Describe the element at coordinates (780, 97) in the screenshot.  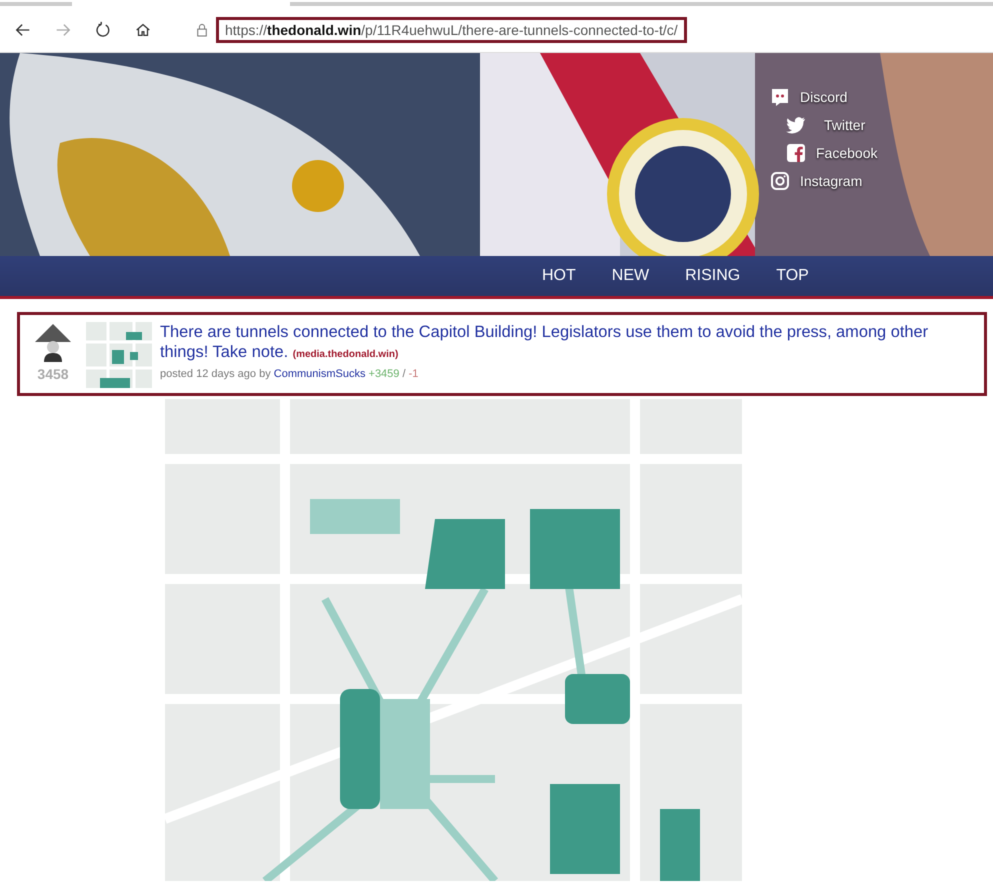
I see `chat-icon` at that location.